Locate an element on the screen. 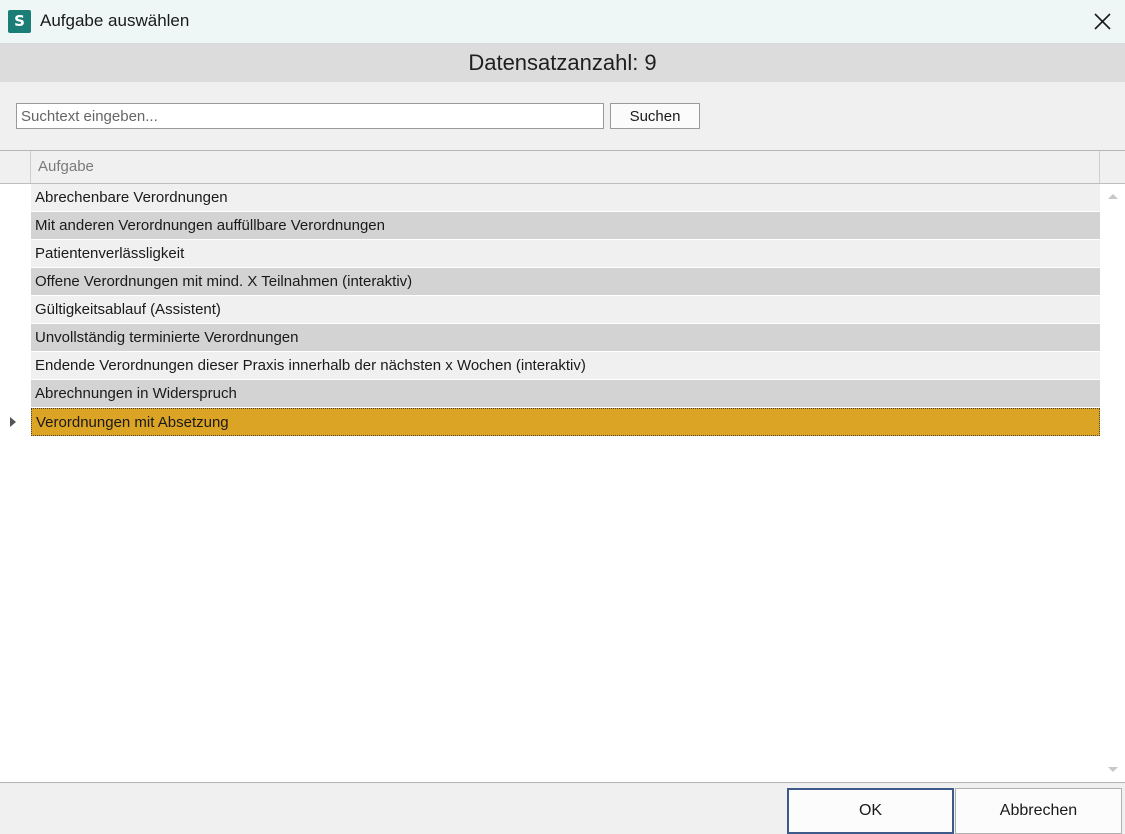 The height and width of the screenshot is (834, 1125). task-cell: Verordnungen mit Absetzung is located at coordinates (565, 422).